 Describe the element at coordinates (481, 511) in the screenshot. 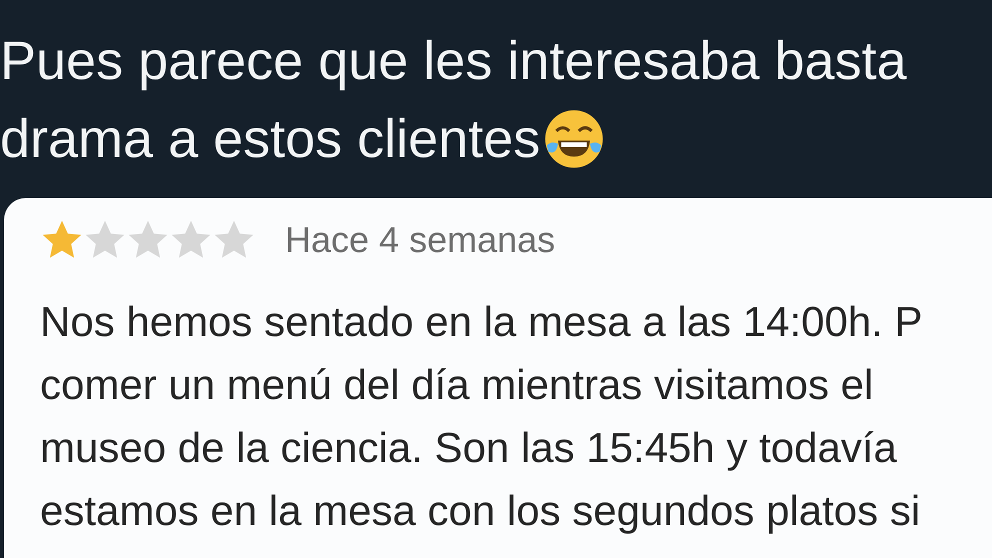

I see `review-text: estamos en la mesa con los segundos platos si` at that location.